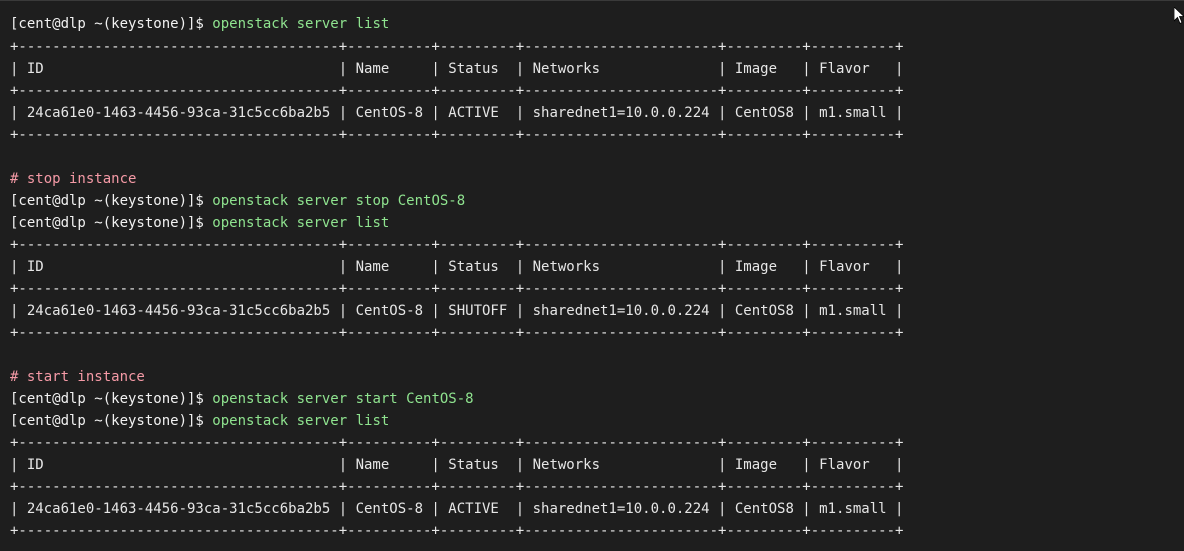 Image resolution: width=1184 pixels, height=551 pixels. What do you see at coordinates (77, 377) in the screenshot?
I see `comment-line: # start instance` at bounding box center [77, 377].